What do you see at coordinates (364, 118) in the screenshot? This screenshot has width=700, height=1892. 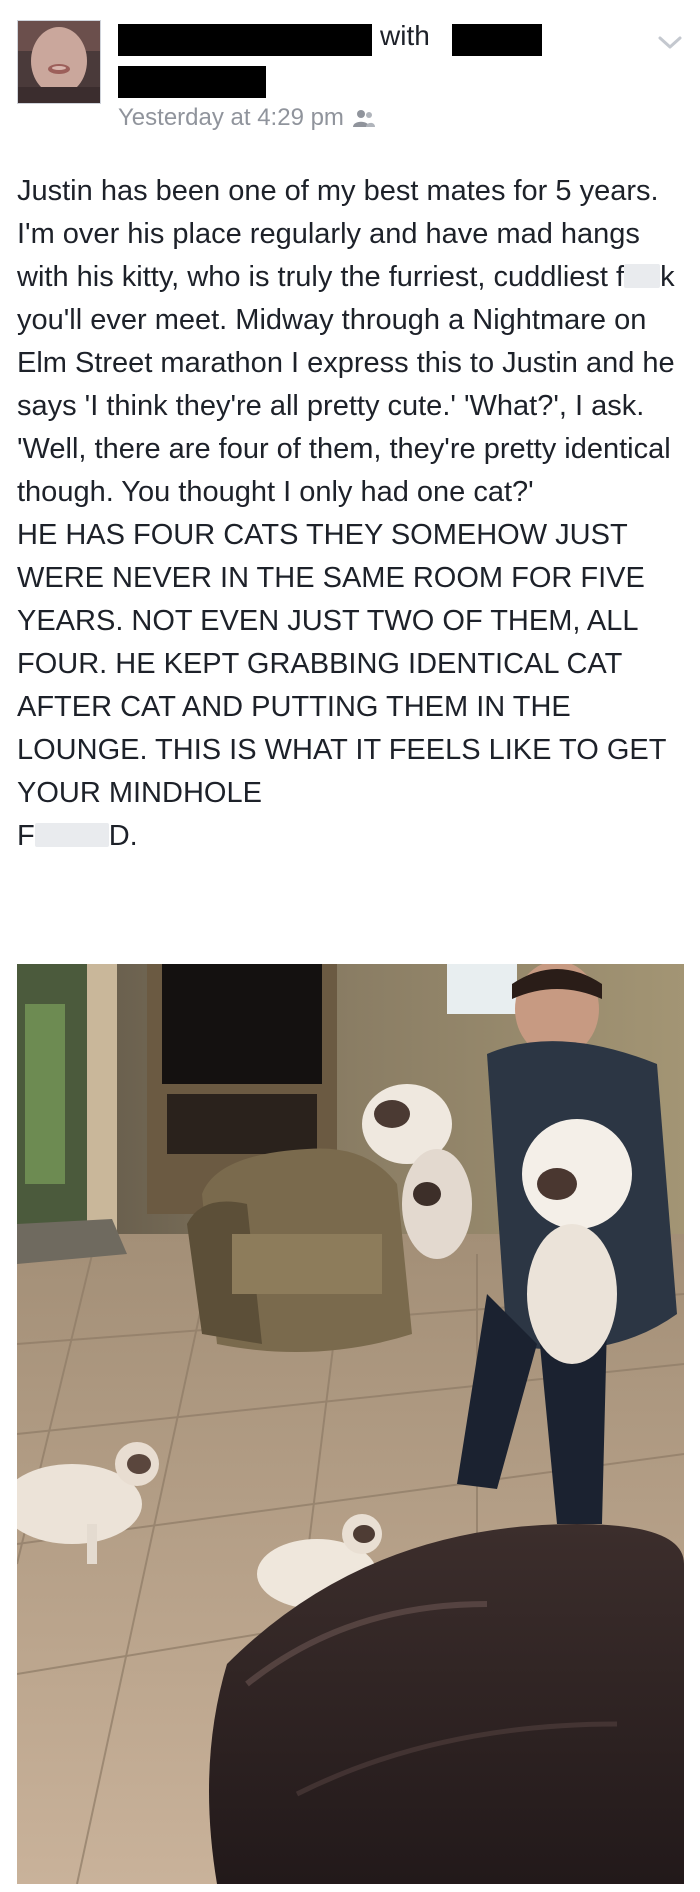 I see `friends-icon` at bounding box center [364, 118].